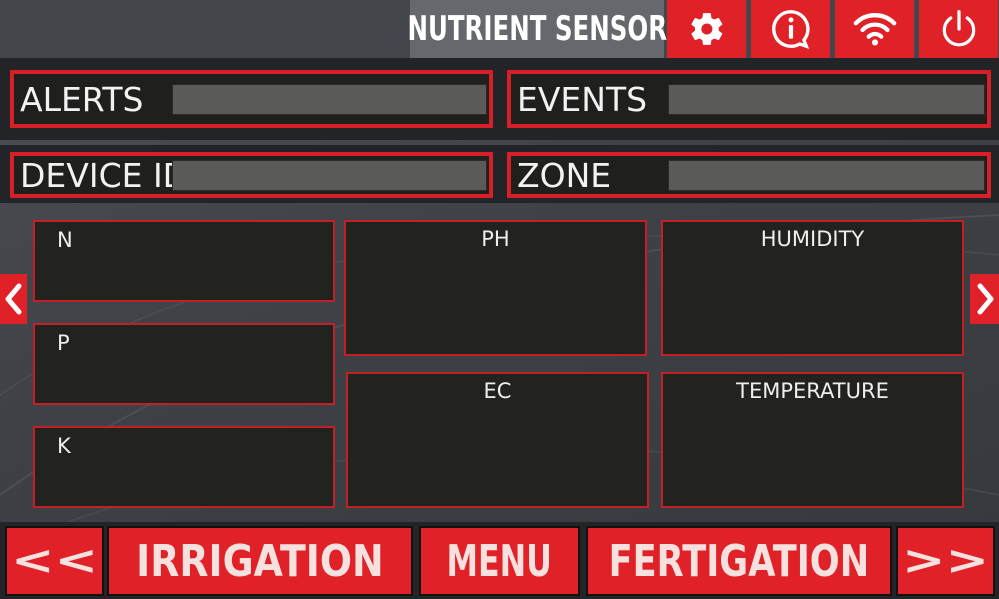  Describe the element at coordinates (104, 175) in the screenshot. I see `device-id-label: DEVICE ID` at that location.